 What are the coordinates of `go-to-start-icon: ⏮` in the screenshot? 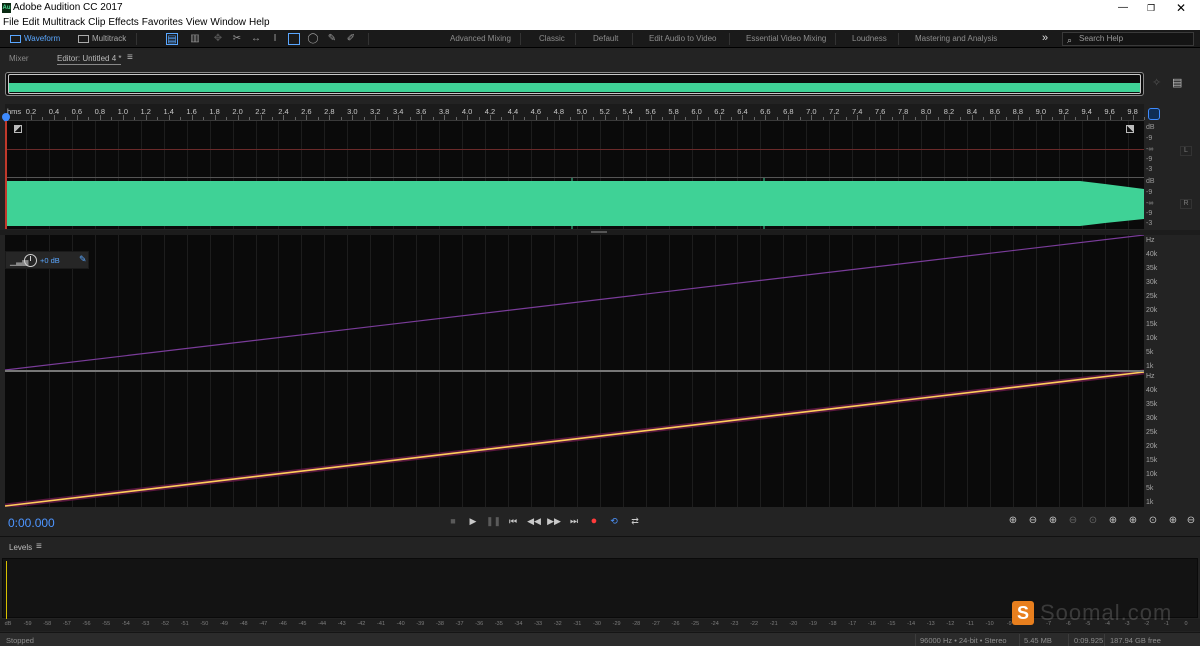 It's located at (513, 521).